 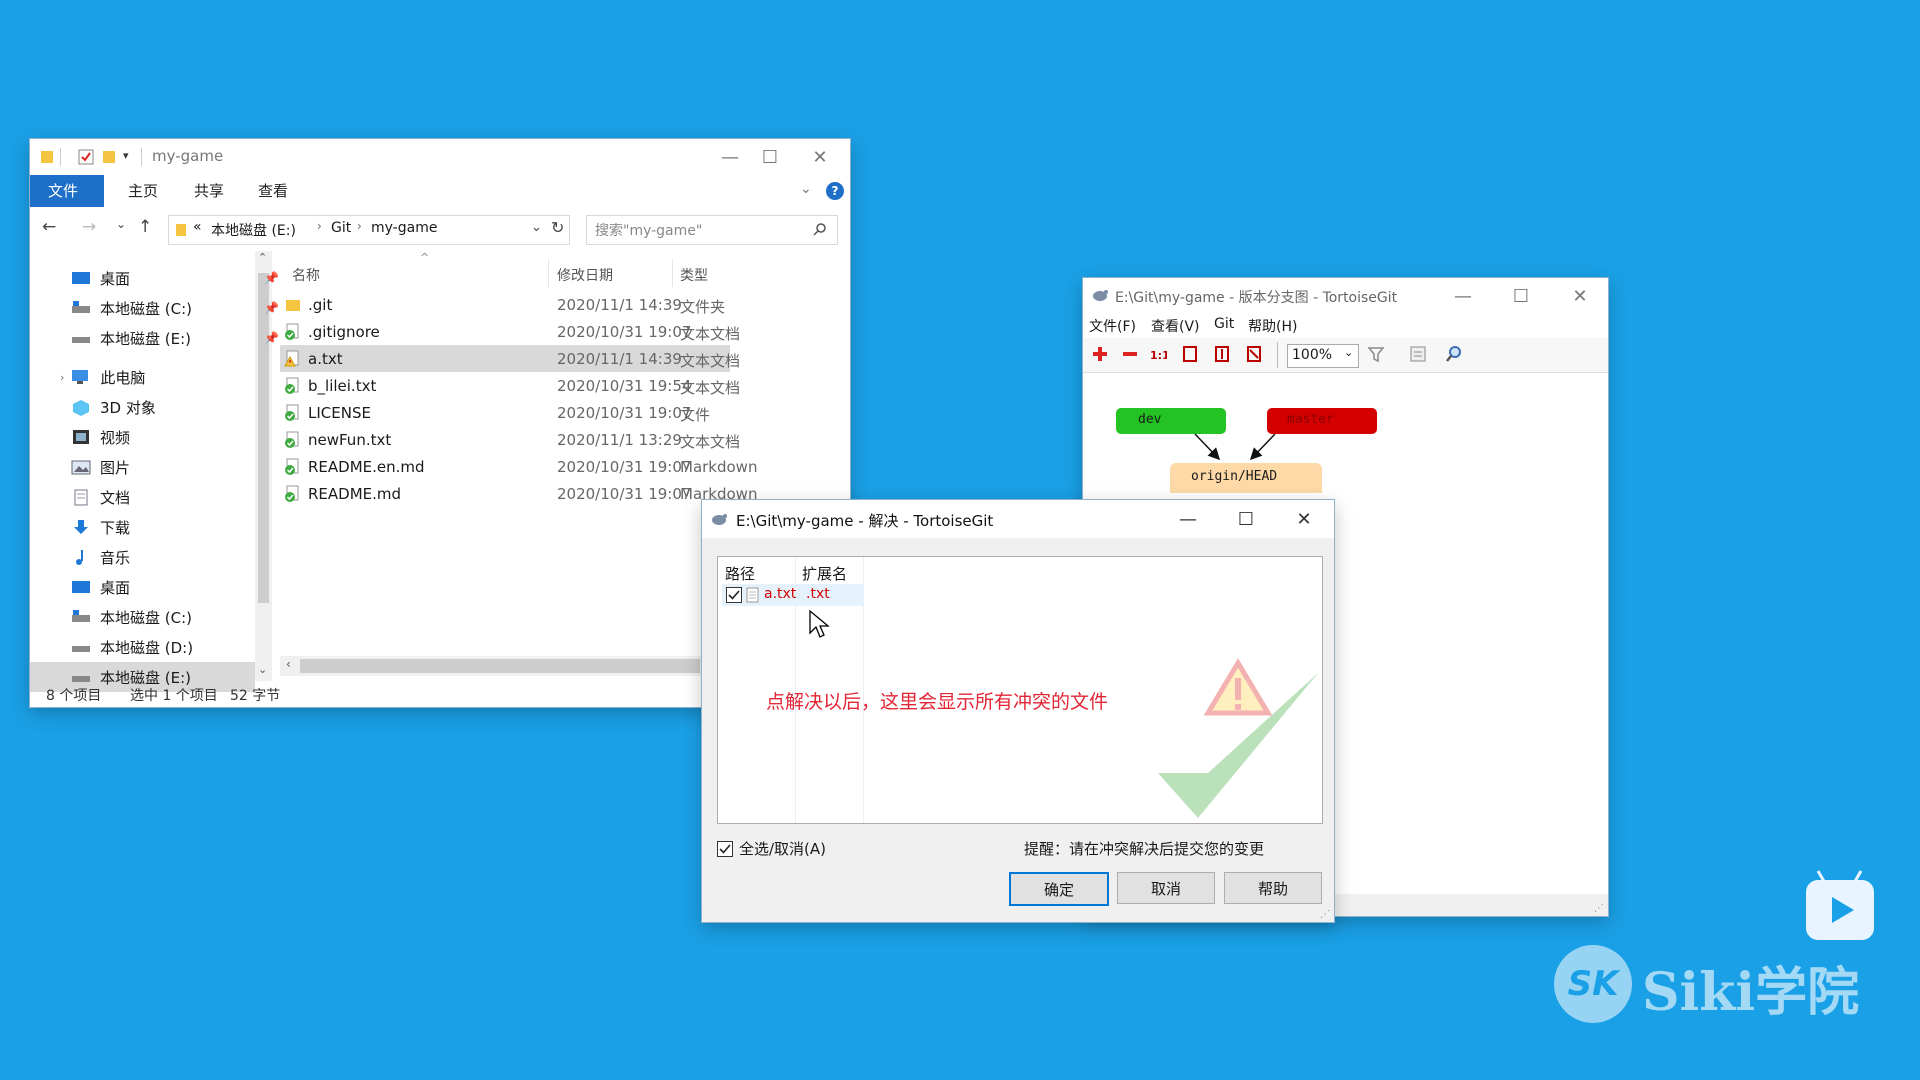 What do you see at coordinates (740, 573) in the screenshot?
I see `column-path-header: 路径` at bounding box center [740, 573].